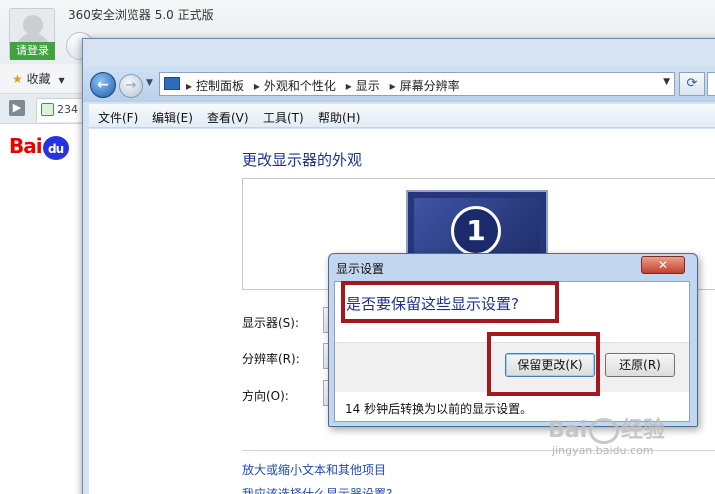 This screenshot has height=494, width=715. What do you see at coordinates (300, 86) in the screenshot?
I see `breadcrumb-appearance: 外观和个性化` at bounding box center [300, 86].